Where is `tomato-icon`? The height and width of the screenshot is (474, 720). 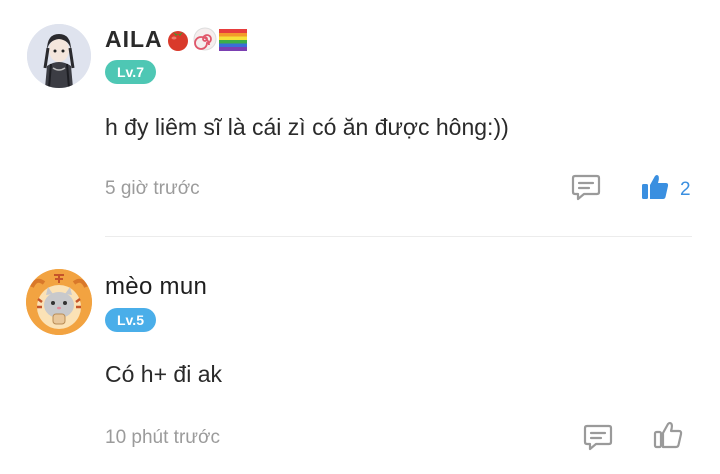 tomato-icon is located at coordinates (178, 42).